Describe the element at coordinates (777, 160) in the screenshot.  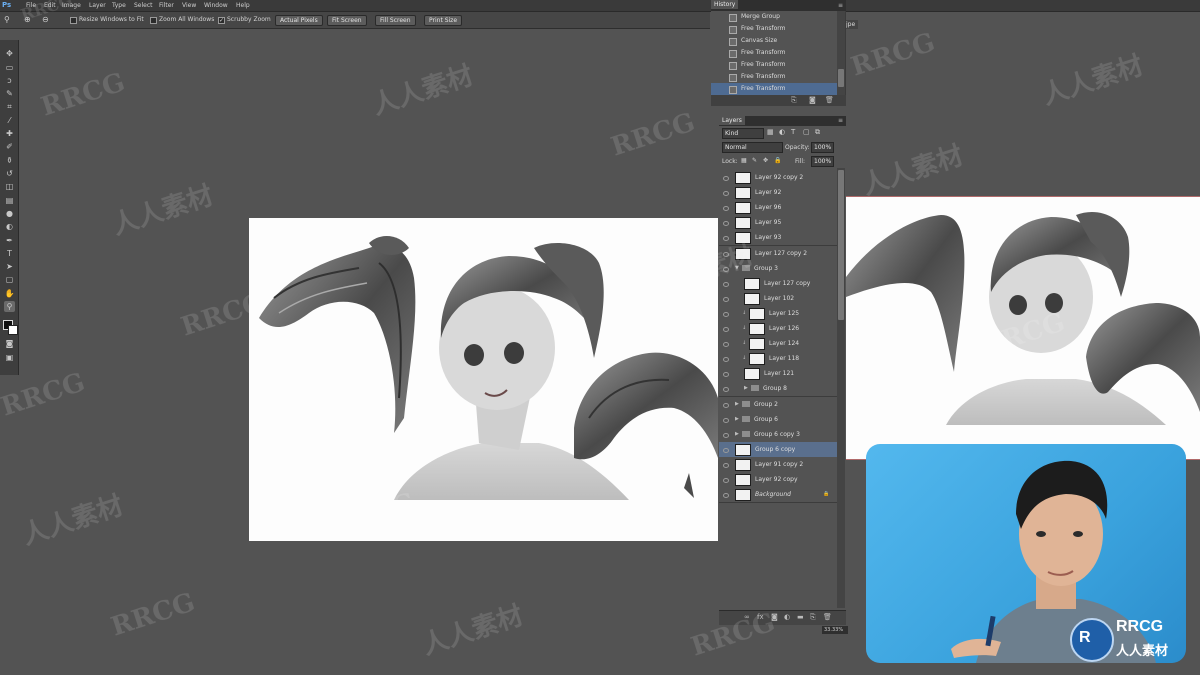
I see `lock-all-icon: 🔒` at that location.